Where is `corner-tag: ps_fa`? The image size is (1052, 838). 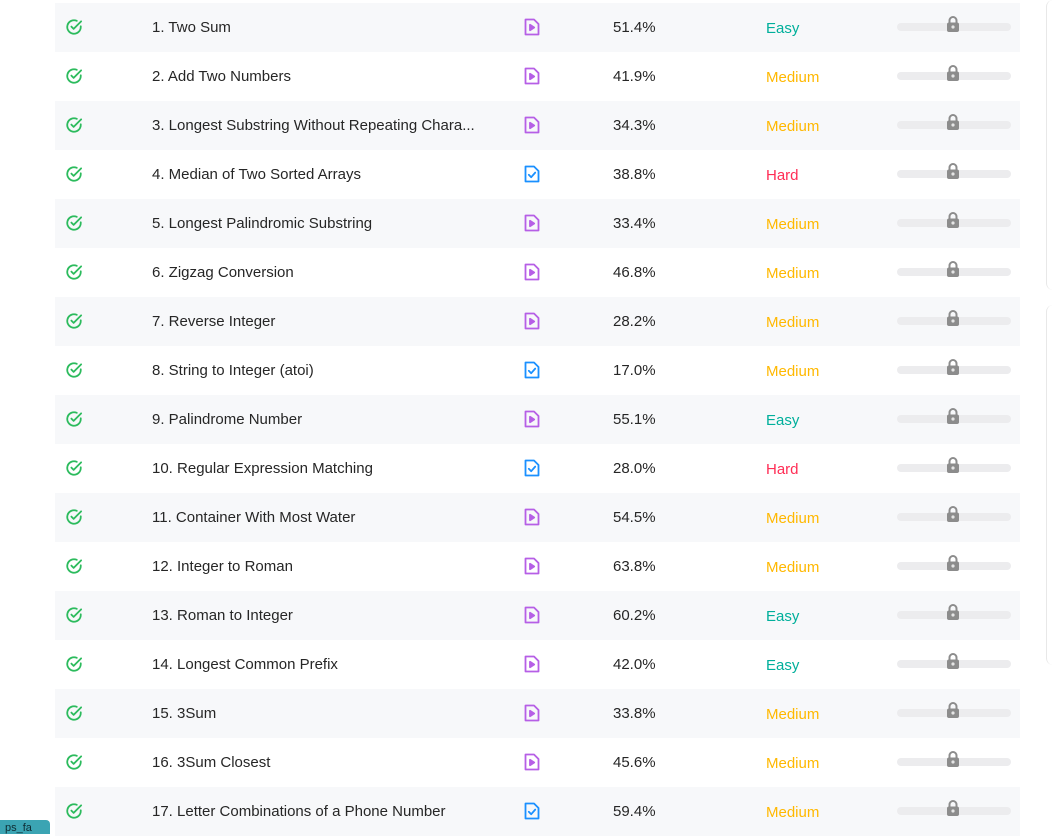
corner-tag: ps_fa is located at coordinates (25, 827).